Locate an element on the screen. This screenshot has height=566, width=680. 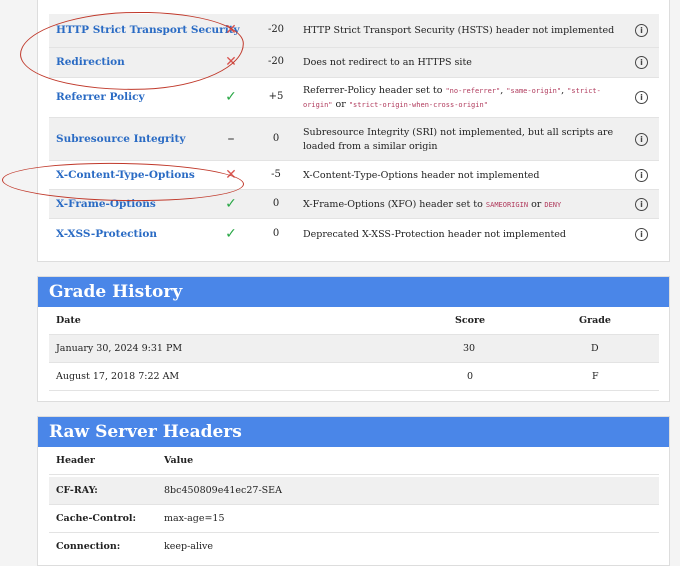
header-name: Connection: is located at coordinates (88, 546).